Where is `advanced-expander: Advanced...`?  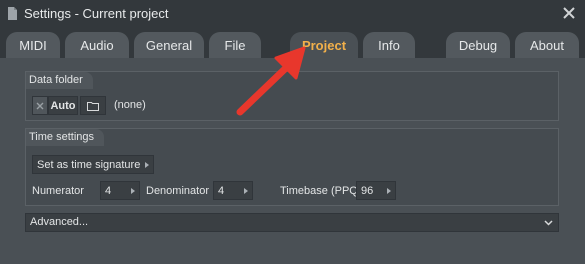 advanced-expander: Advanced... is located at coordinates (292, 222).